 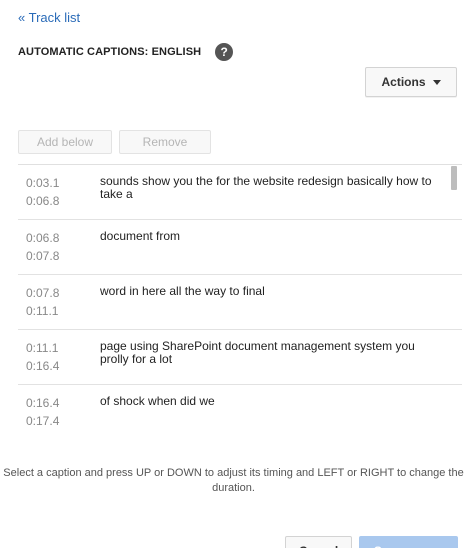 What do you see at coordinates (42, 348) in the screenshot?
I see `caption-start-time: 0:11.1` at bounding box center [42, 348].